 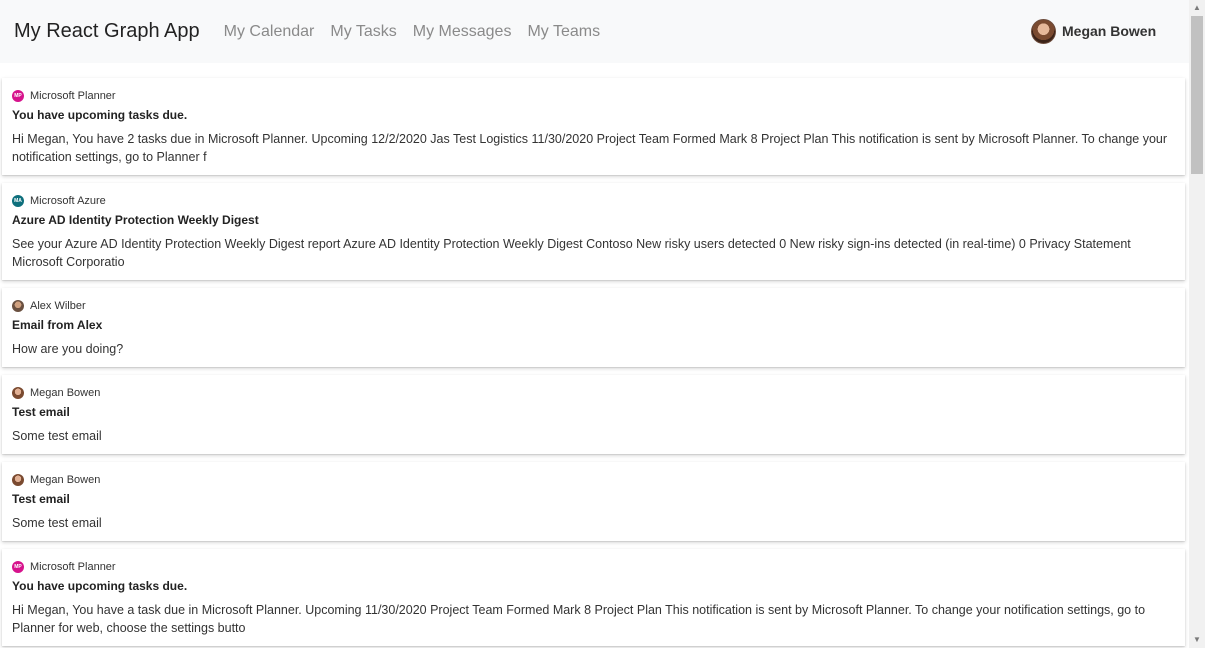 What do you see at coordinates (57, 325) in the screenshot?
I see `message-subject: Email from Alex` at bounding box center [57, 325].